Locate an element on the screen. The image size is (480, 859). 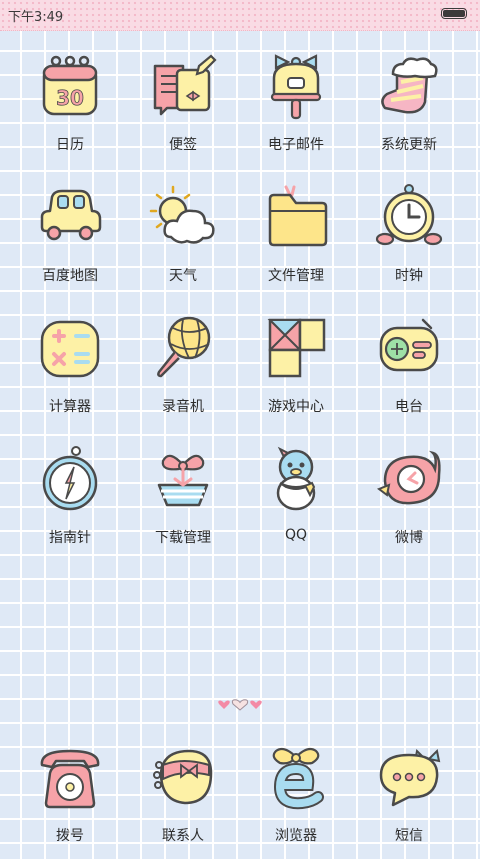
page-dot-active-heart-icon is located at coordinates (240, 705).